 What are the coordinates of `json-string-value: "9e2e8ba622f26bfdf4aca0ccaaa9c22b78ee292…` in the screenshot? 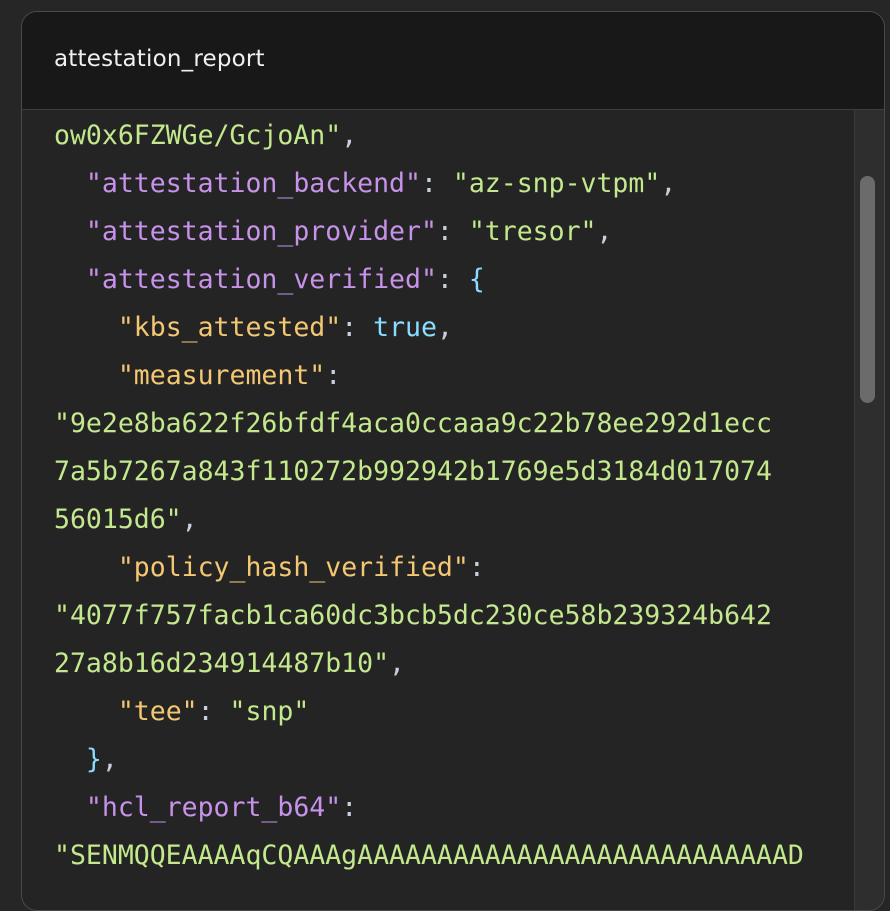 It's located at (413, 423).